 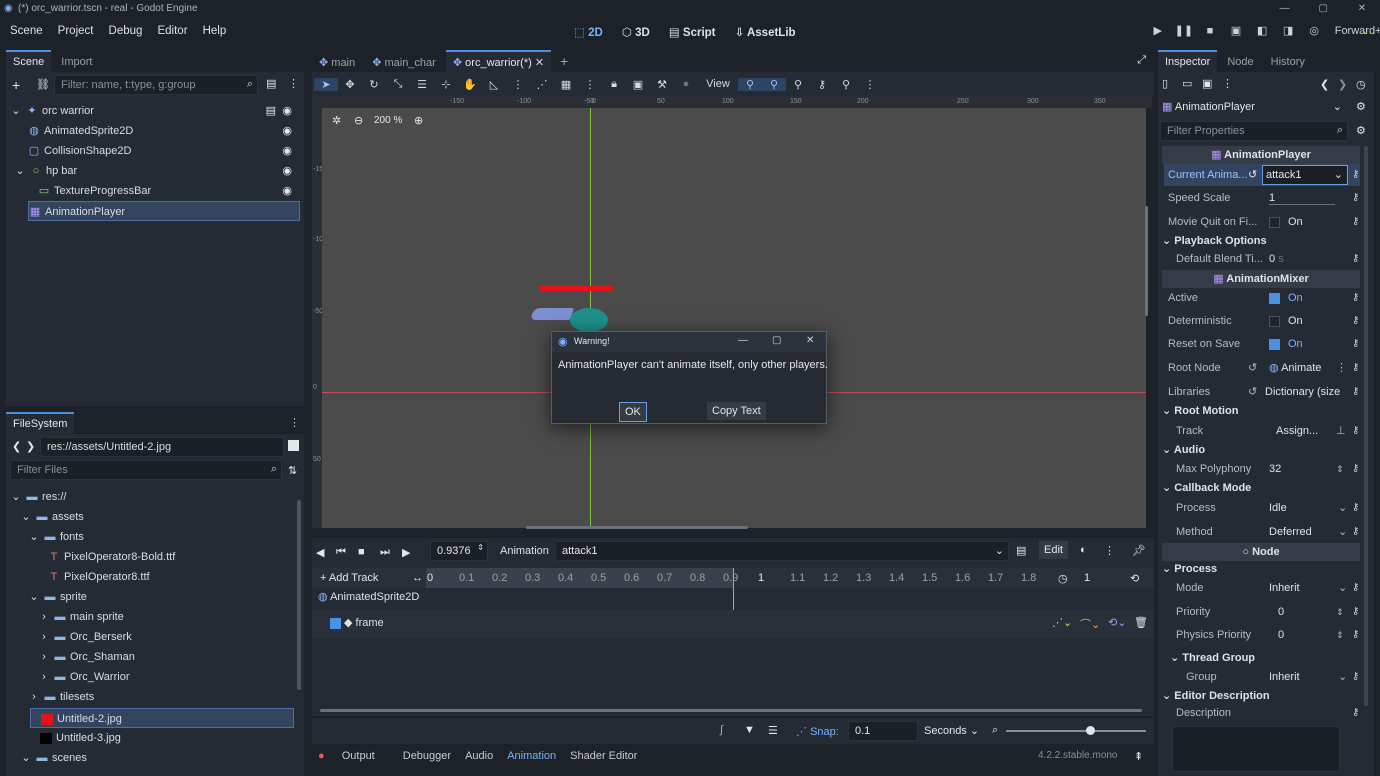 What do you see at coordinates (822, 84) in the screenshot?
I see `insert-key-icon: ⚷` at bounding box center [822, 84].